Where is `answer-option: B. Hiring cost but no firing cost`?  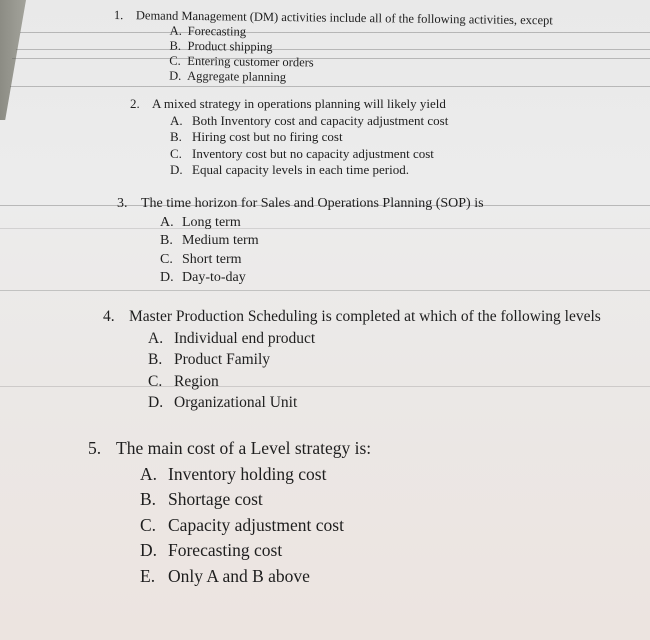
answer-option: B. Hiring cost but no firing cost is located at coordinates (309, 137).